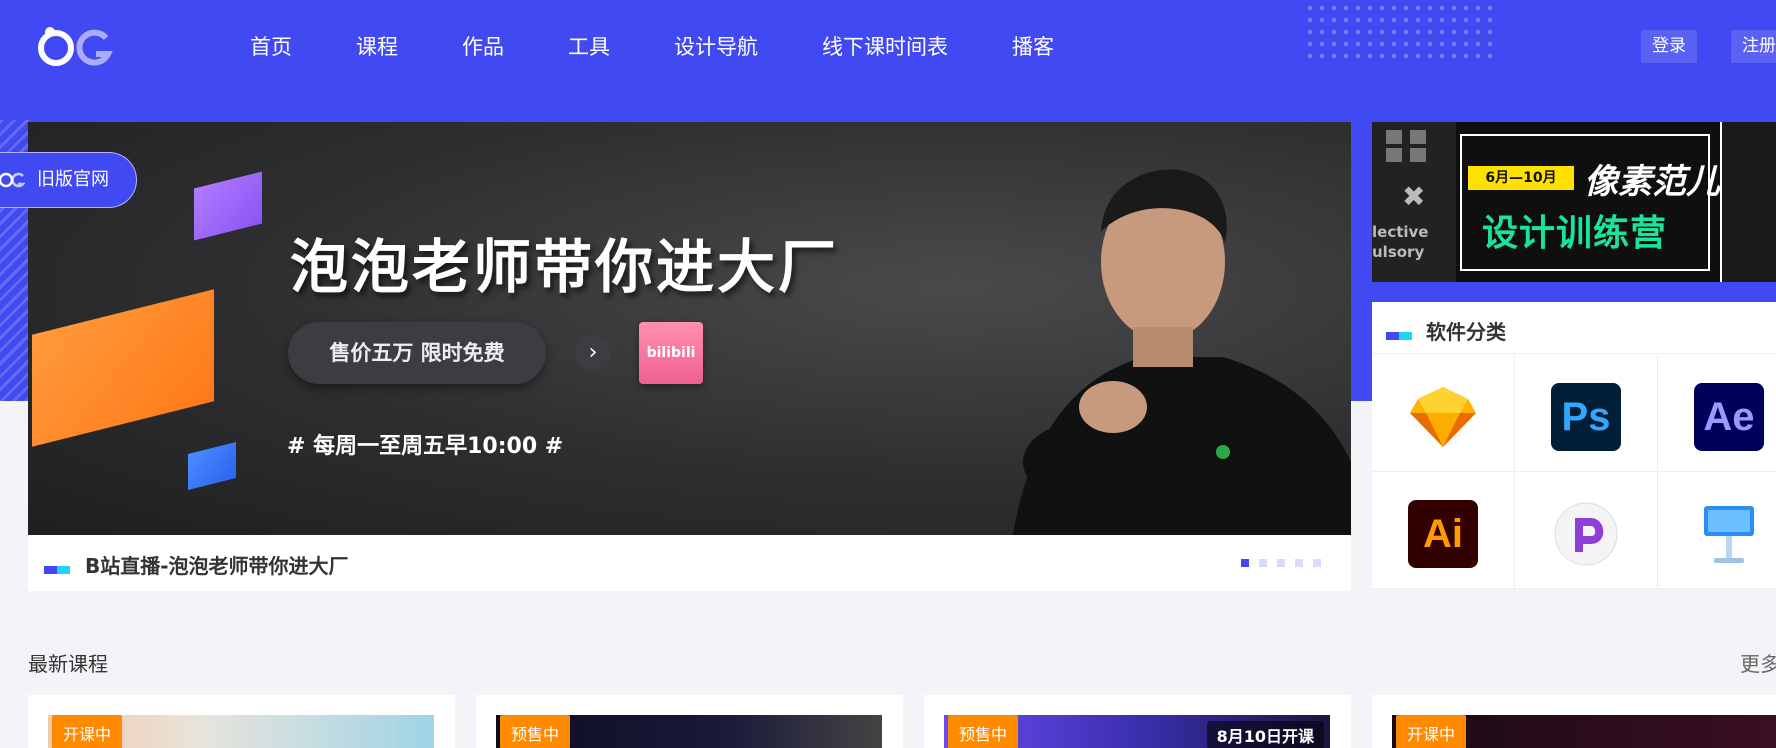  Describe the element at coordinates (377, 47) in the screenshot. I see `nav-item-courses: 课程` at that location.